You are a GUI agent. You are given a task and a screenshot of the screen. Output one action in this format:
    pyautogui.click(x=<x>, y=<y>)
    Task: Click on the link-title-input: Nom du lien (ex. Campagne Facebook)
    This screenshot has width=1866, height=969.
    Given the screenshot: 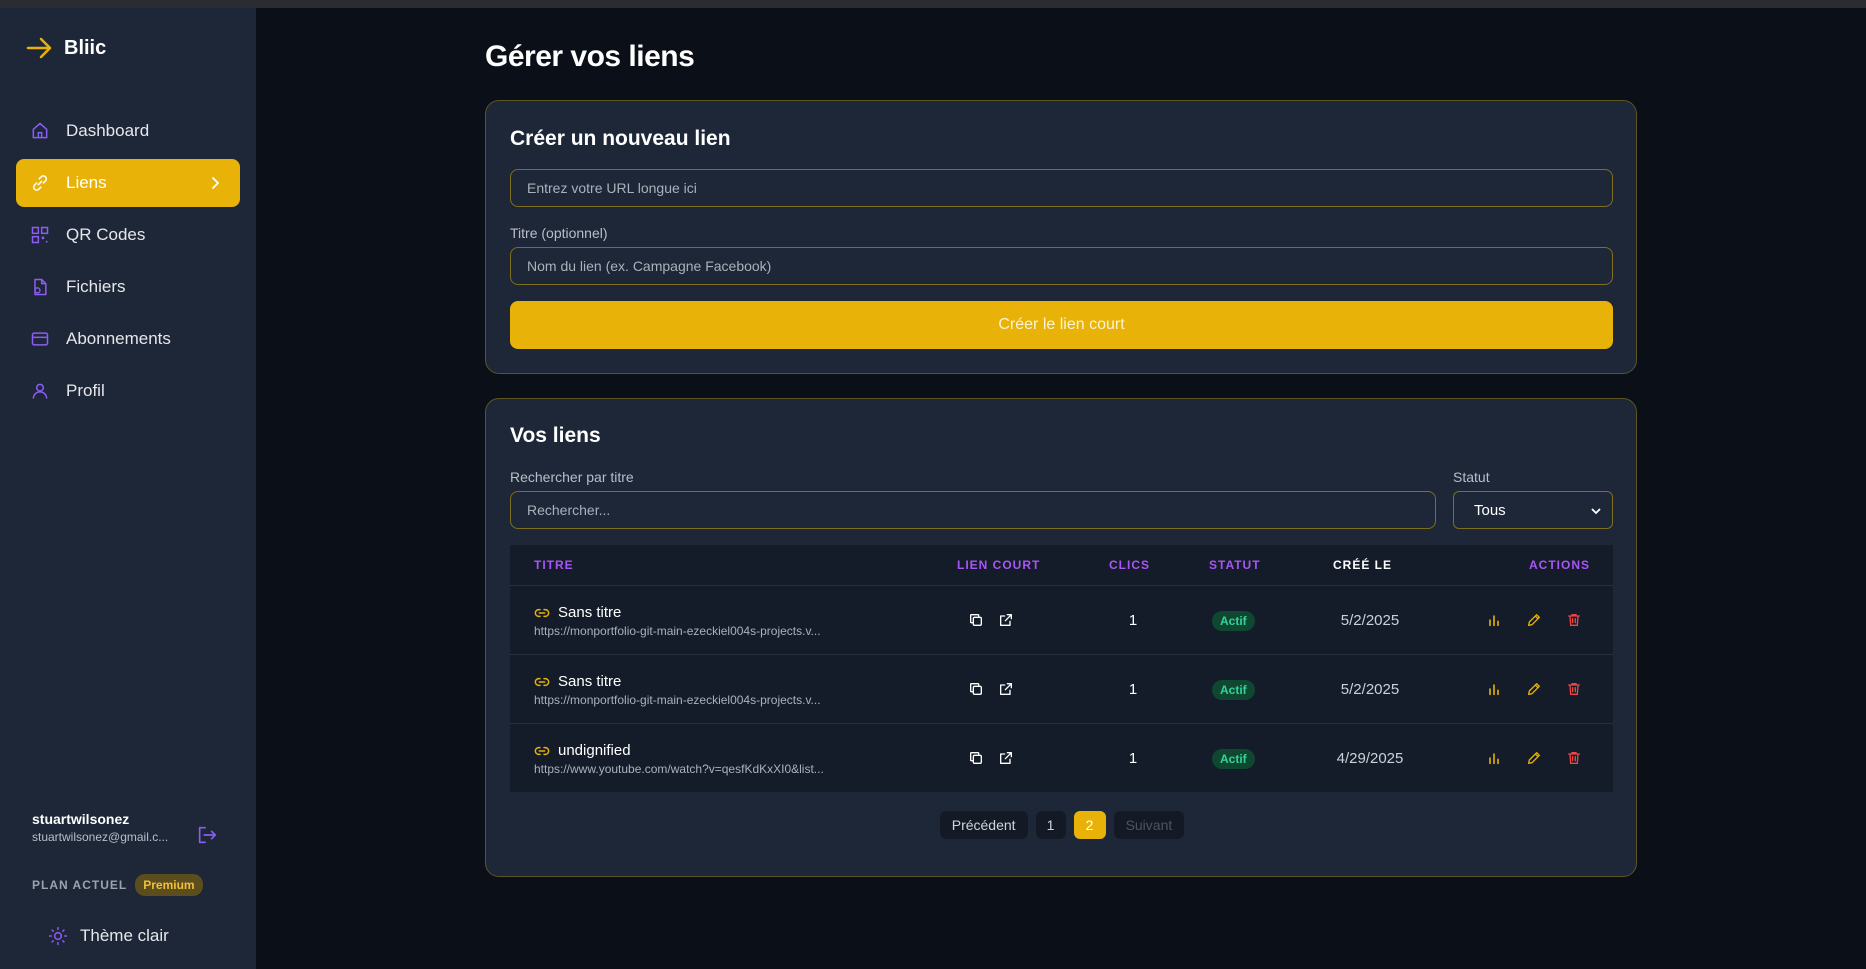 What is the action you would take?
    pyautogui.click(x=1061, y=266)
    